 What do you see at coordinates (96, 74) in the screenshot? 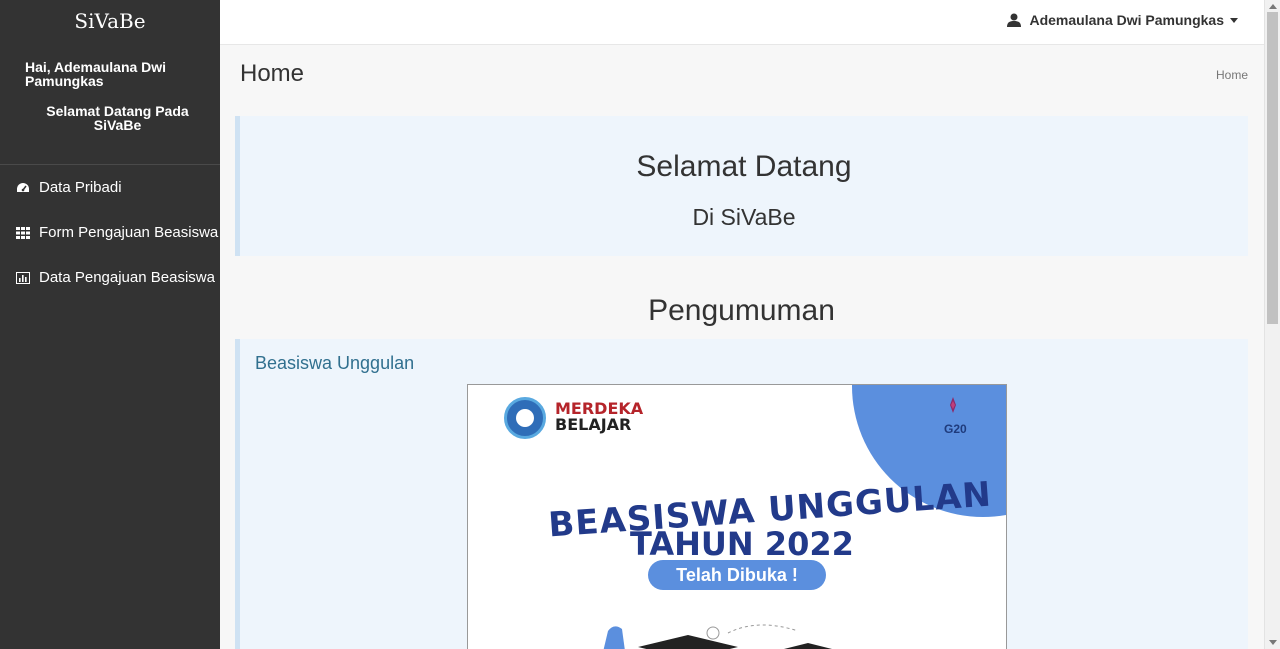
I see `user-greeting: Hai, Ademaulana Dwi Pamungkas` at bounding box center [96, 74].